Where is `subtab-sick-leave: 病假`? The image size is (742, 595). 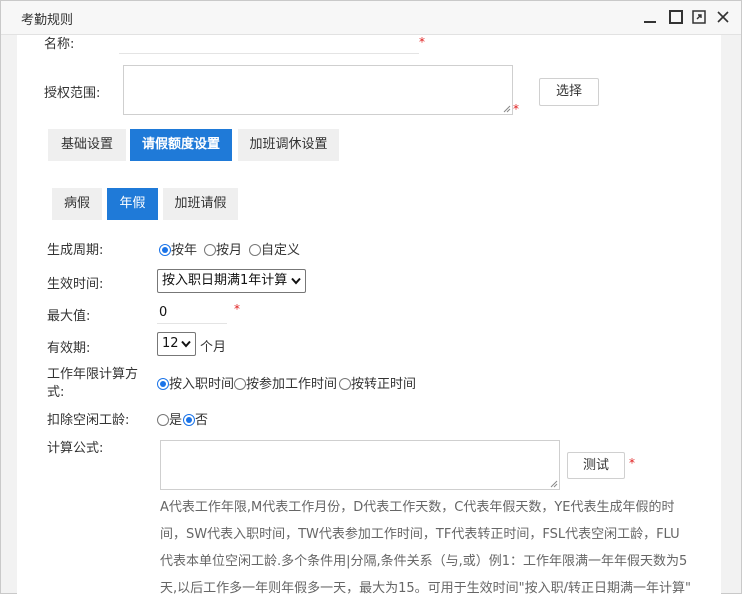
subtab-sick-leave: 病假 is located at coordinates (77, 204).